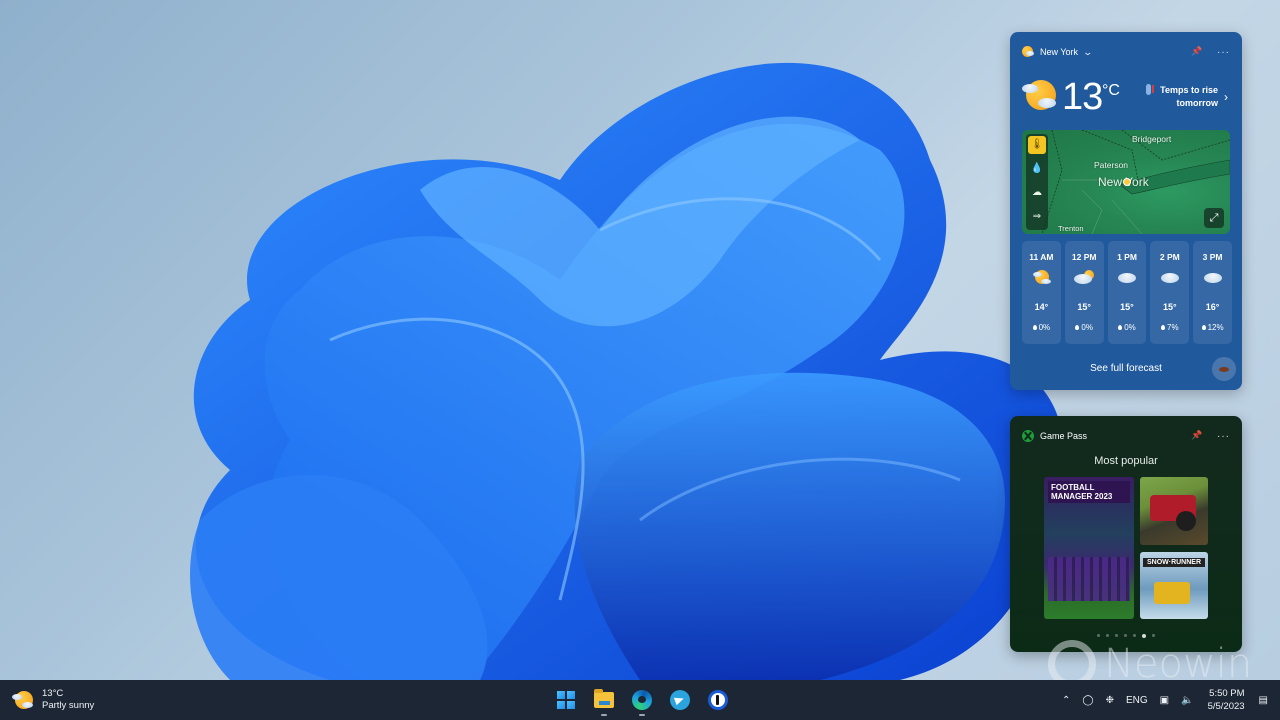 Image resolution: width=1280 pixels, height=720 pixels. Describe the element at coordinates (1084, 257) in the screenshot. I see `hour-time: 12 PM` at that location.